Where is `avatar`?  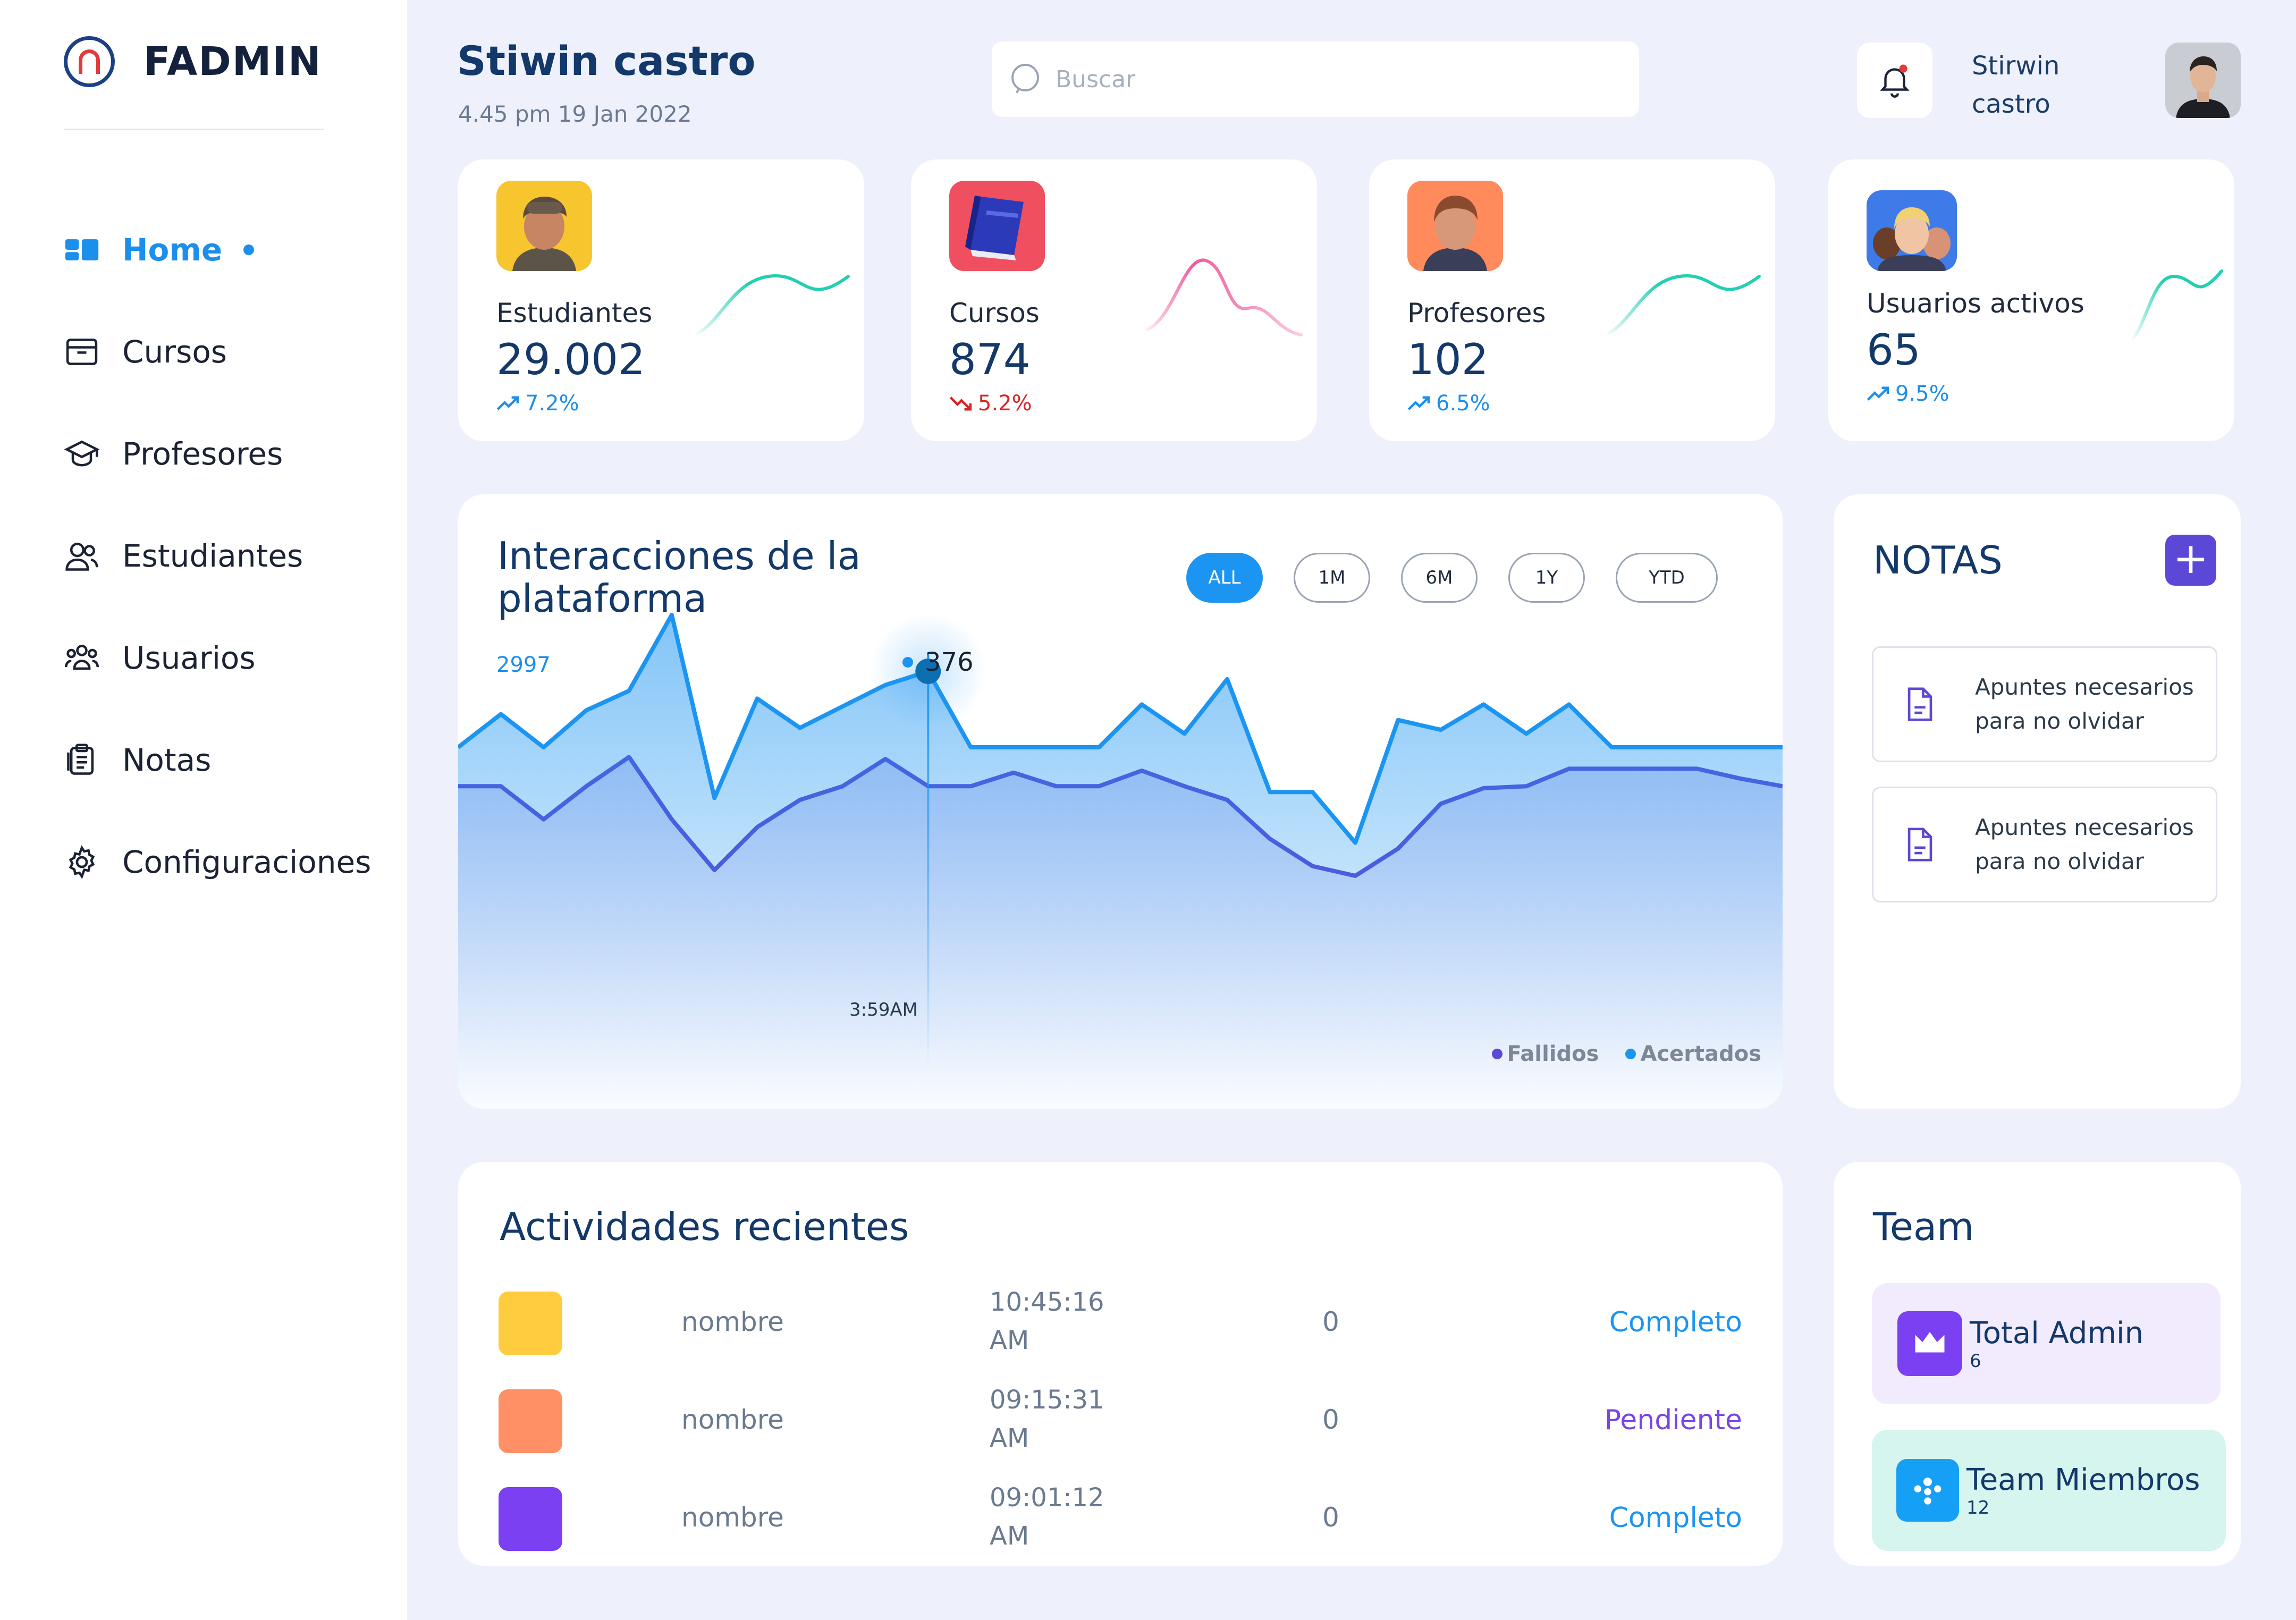
avatar is located at coordinates (2203, 80).